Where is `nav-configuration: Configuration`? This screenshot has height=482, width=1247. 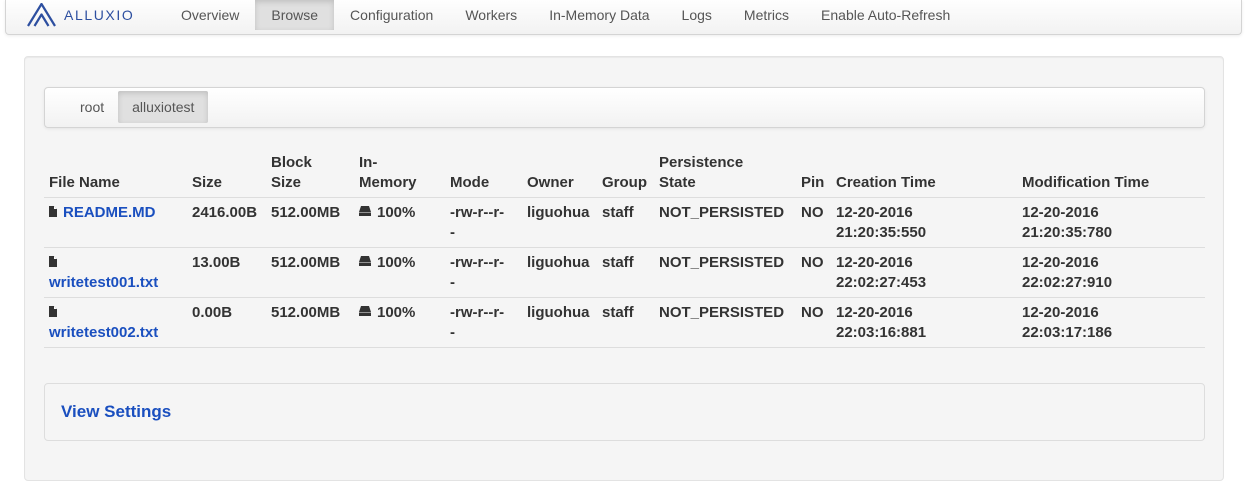
nav-configuration: Configuration is located at coordinates (391, 15).